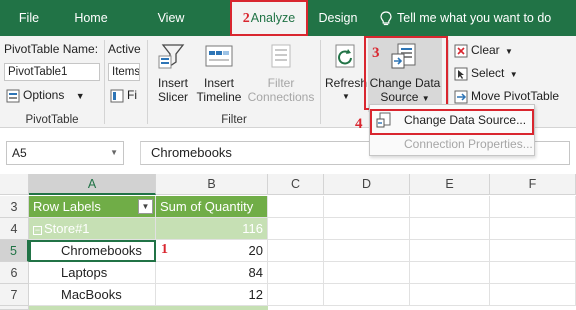  Describe the element at coordinates (533, 229) in the screenshot. I see `cell-f4` at that location.